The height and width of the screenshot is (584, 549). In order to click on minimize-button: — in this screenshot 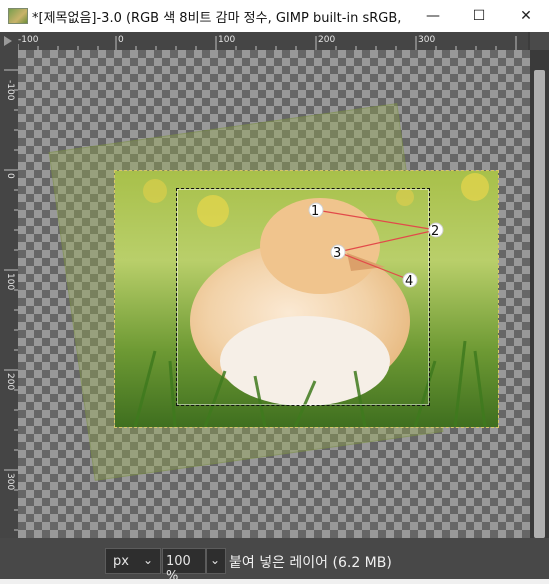, I will do `click(433, 16)`.